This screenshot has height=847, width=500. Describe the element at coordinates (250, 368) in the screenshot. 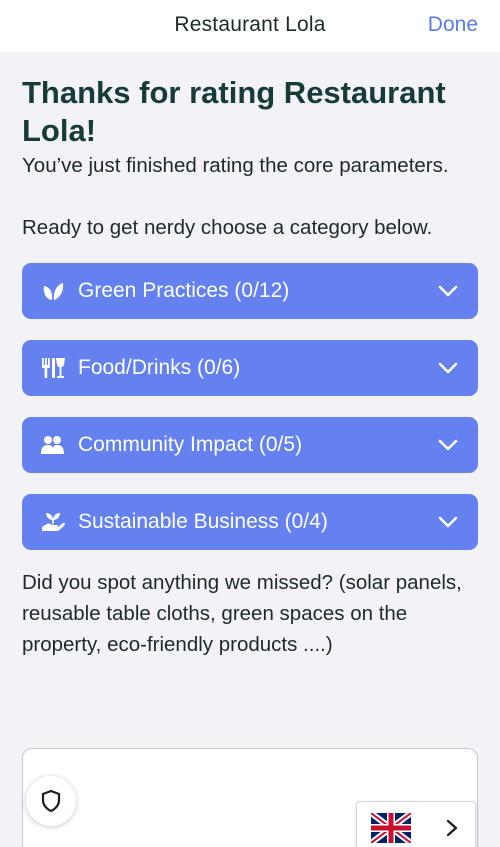

I see `category-food-drinks: Food/Drinks (0/6)` at that location.